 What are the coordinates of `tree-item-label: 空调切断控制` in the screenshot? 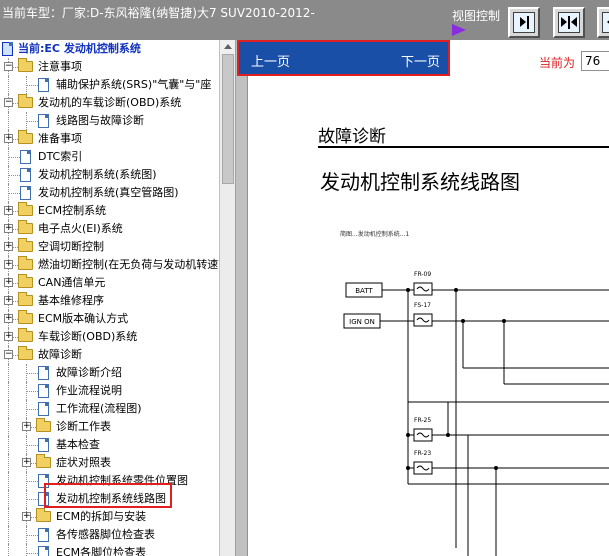 It's located at (71, 246).